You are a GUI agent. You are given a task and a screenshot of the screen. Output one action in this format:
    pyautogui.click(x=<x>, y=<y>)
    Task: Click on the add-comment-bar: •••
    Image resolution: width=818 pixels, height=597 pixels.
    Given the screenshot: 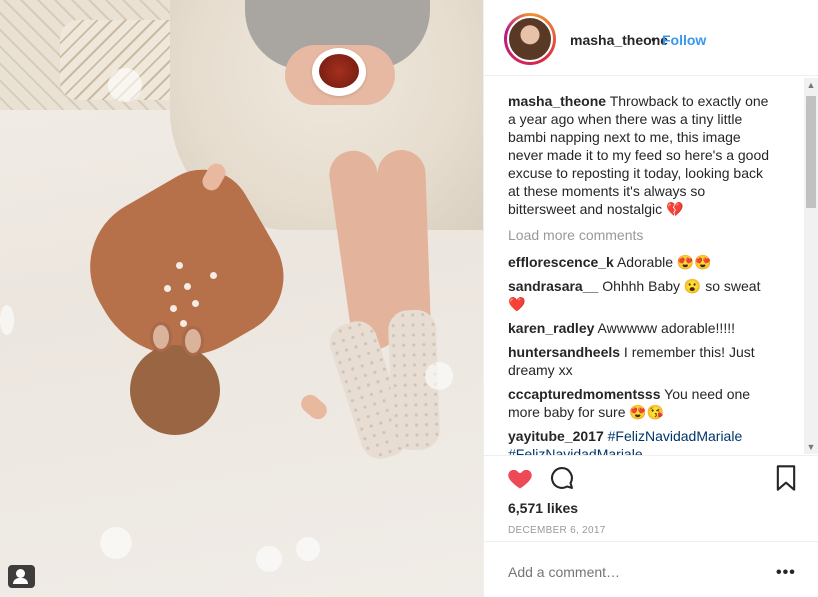 What is the action you would take?
    pyautogui.click(x=651, y=569)
    